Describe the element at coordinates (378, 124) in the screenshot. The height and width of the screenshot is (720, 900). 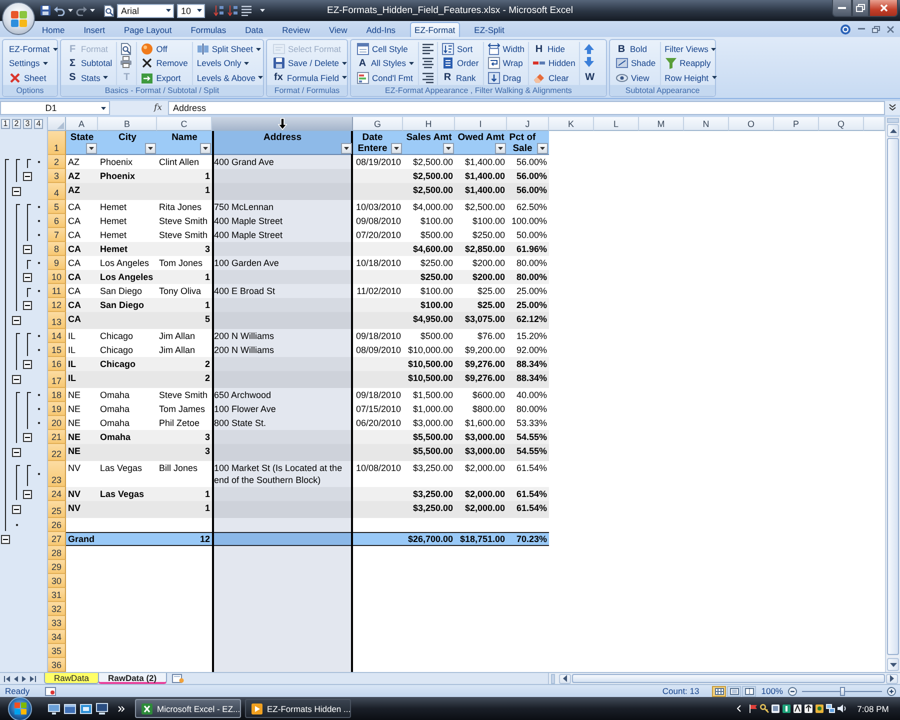
I see `column-header: G` at that location.